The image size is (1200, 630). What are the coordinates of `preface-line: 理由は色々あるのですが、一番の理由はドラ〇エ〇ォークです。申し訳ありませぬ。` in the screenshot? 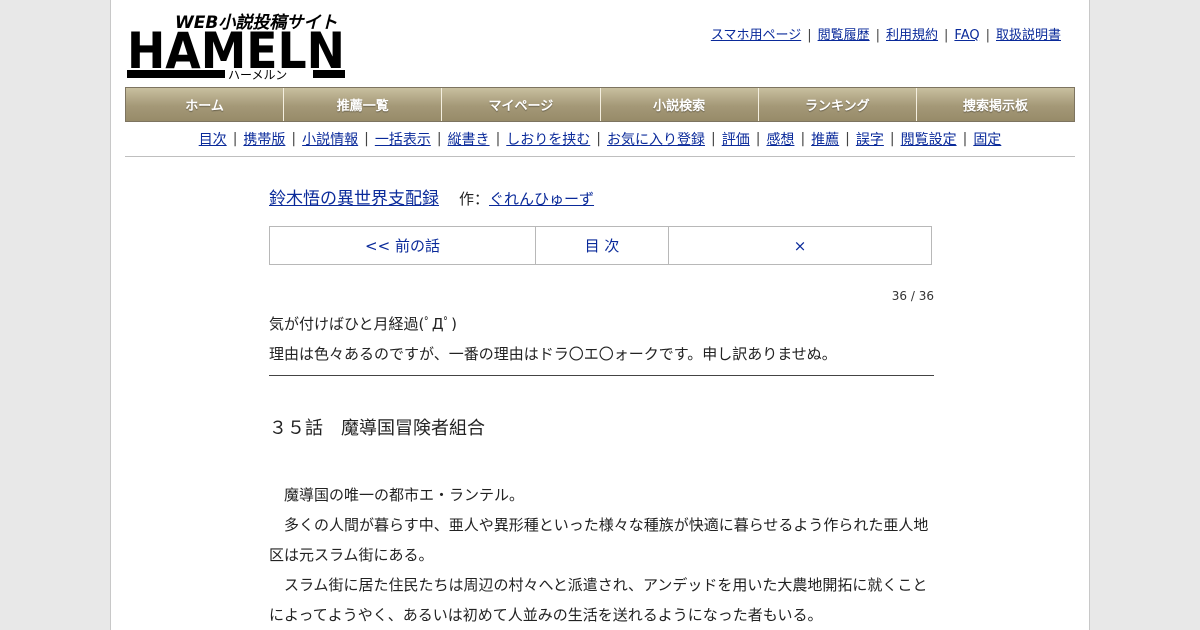 It's located at (553, 354).